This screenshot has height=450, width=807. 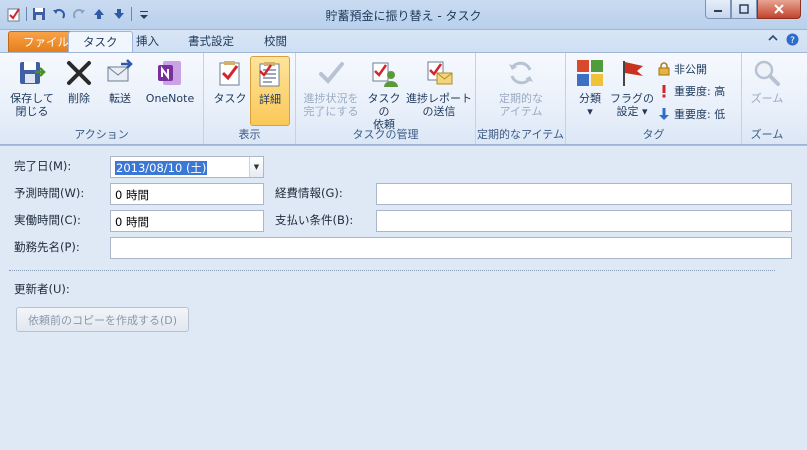 I want to click on checkmark-icon, so click(x=331, y=73).